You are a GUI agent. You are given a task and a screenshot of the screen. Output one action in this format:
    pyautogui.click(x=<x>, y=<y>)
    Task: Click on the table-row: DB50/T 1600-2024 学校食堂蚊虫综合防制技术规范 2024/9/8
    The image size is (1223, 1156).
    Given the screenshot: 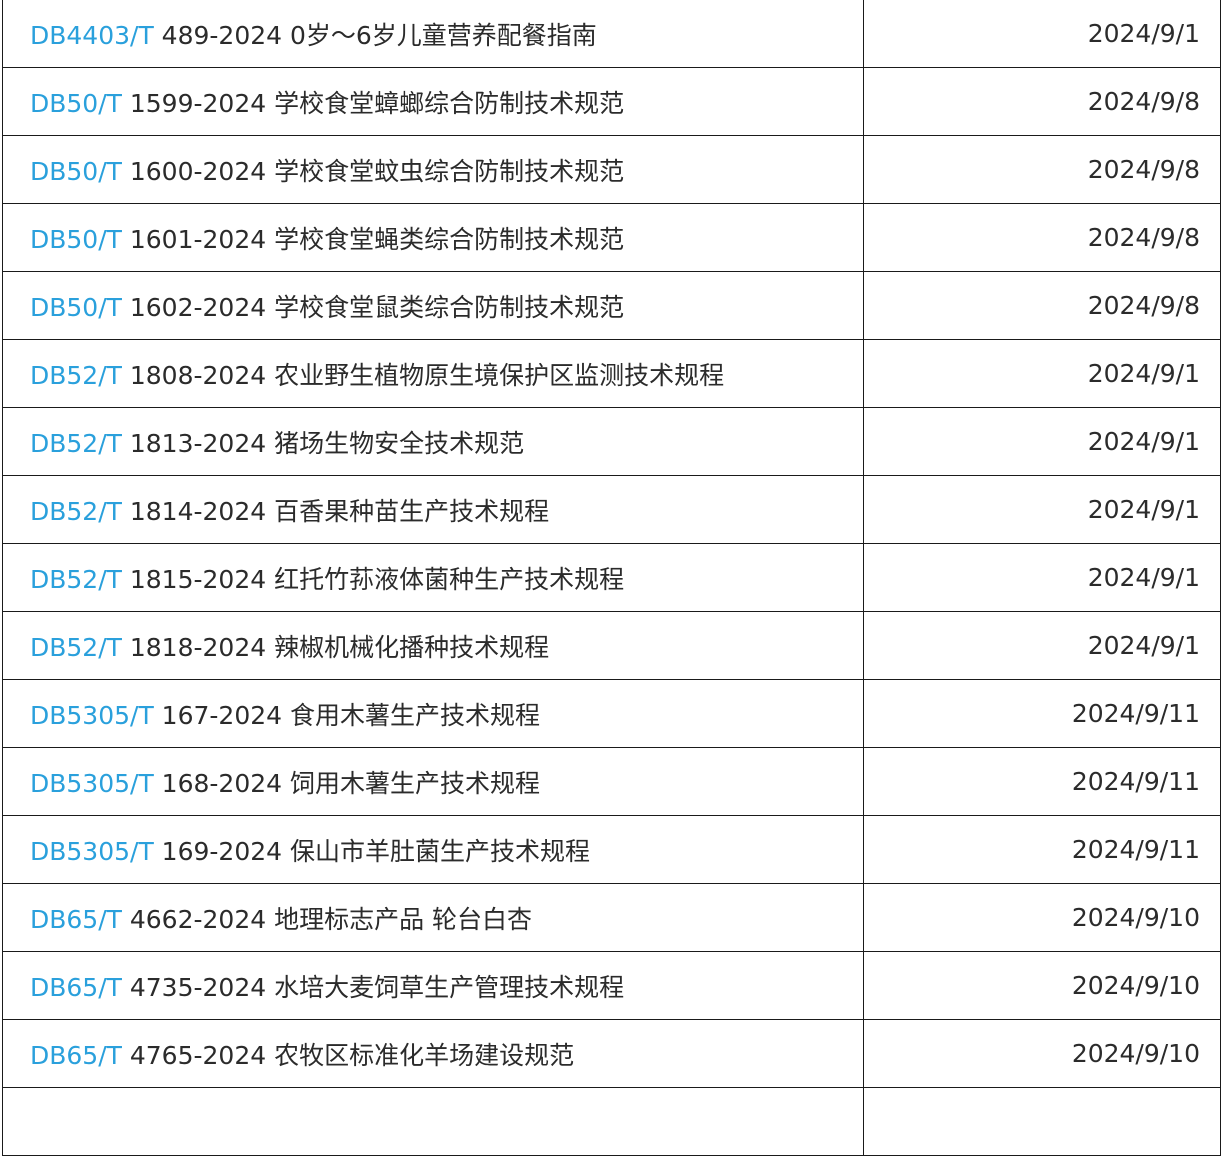 What is the action you would take?
    pyautogui.click(x=611, y=169)
    